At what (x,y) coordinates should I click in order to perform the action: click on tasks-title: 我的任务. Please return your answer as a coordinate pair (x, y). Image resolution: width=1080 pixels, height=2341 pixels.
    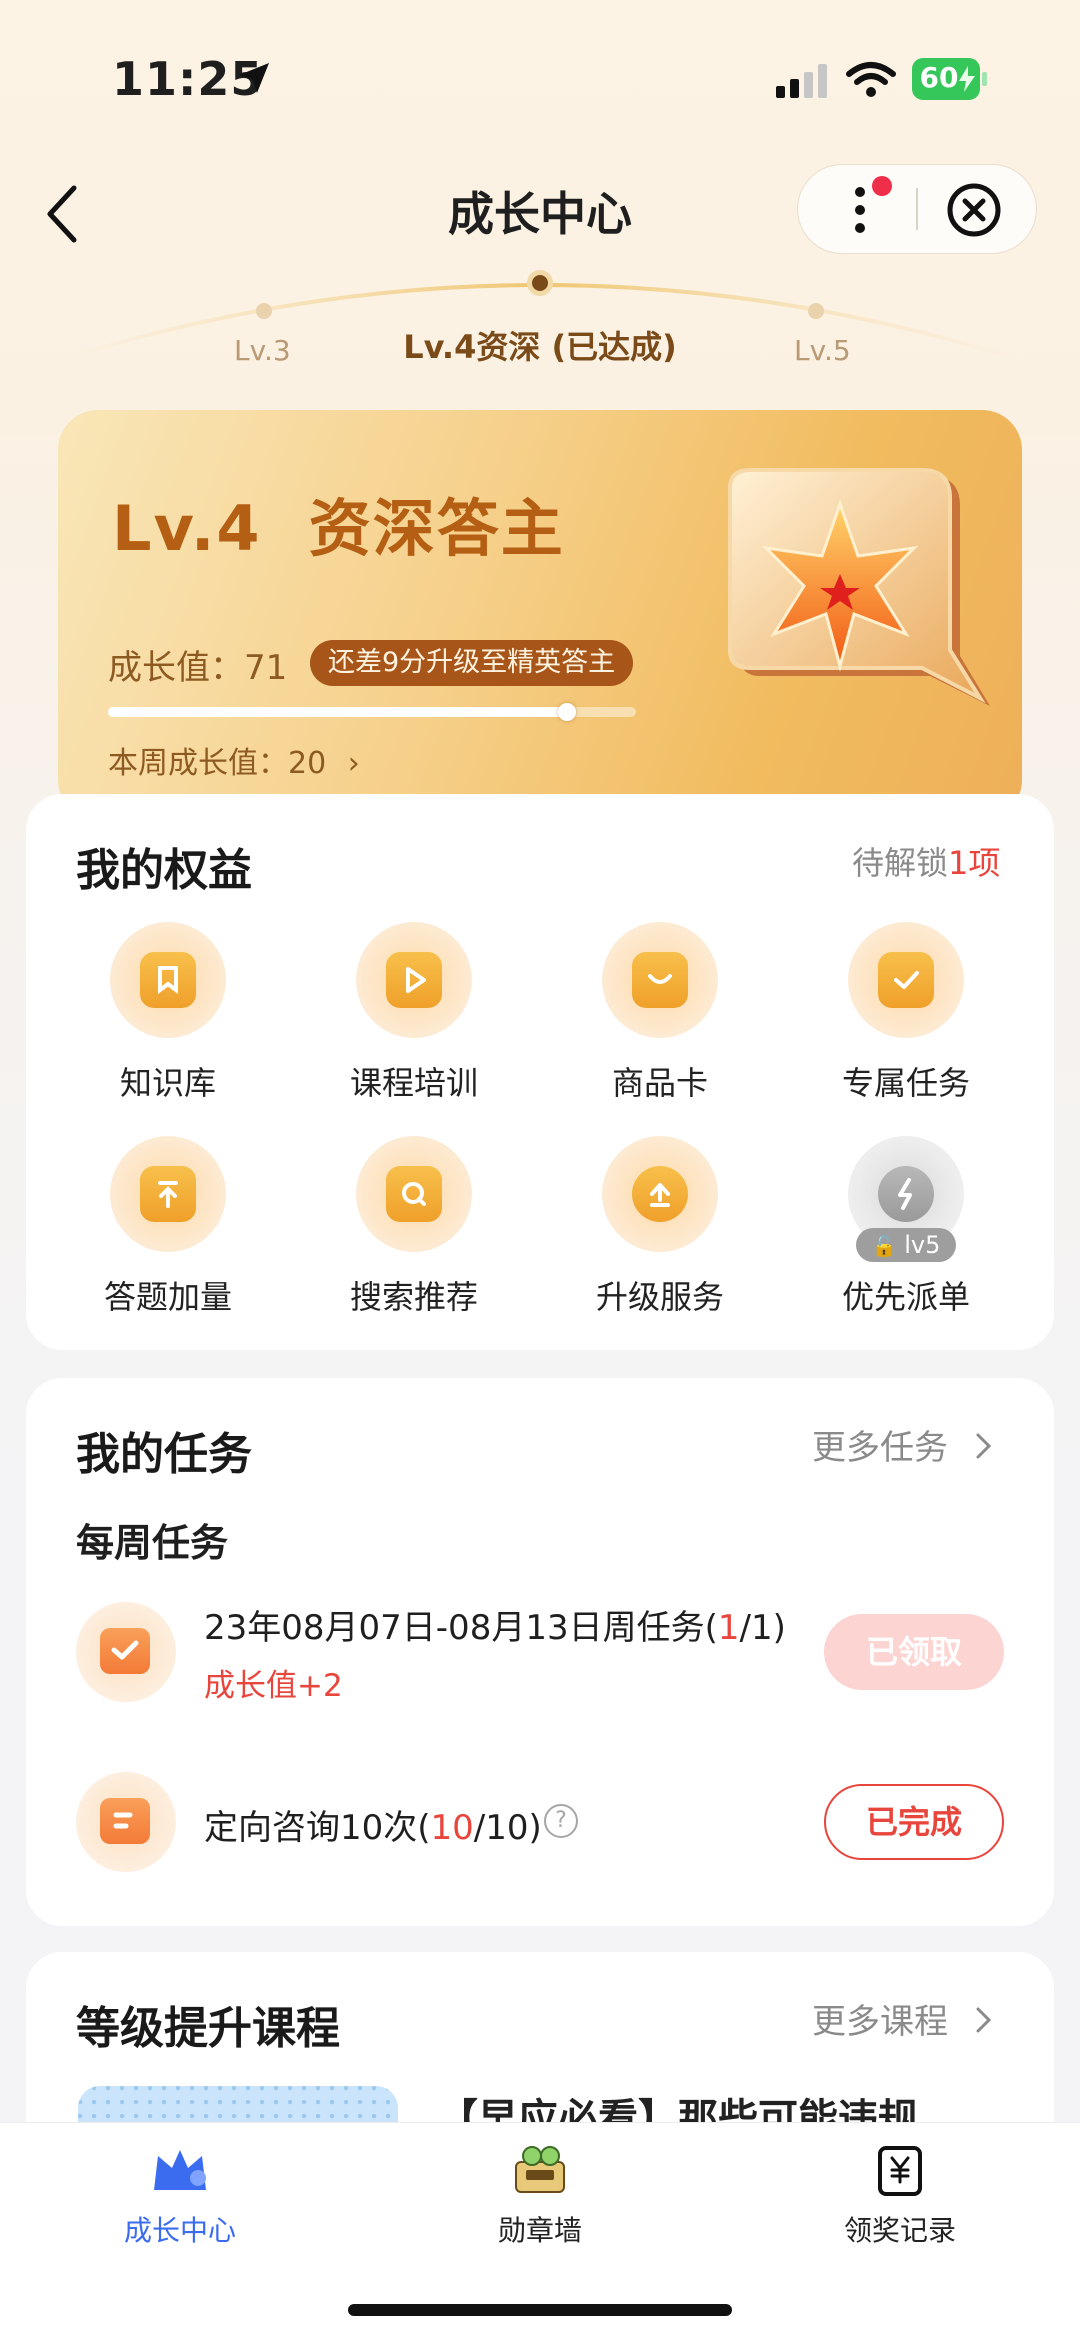
    Looking at the image, I should click on (164, 1454).